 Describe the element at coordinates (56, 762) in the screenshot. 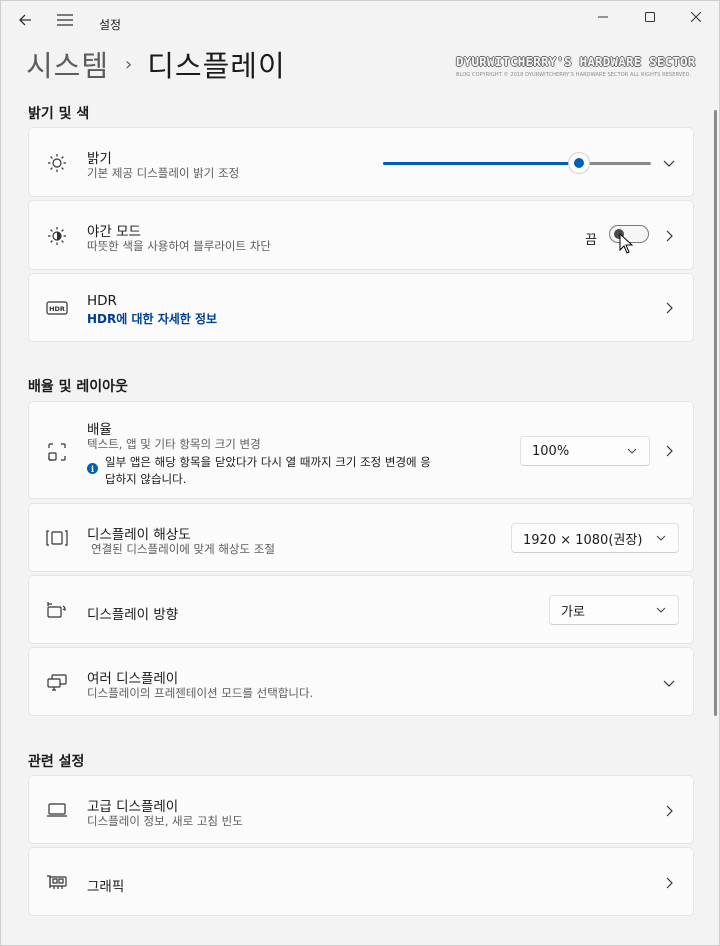

I see `section-header-related: 관련 설정` at that location.